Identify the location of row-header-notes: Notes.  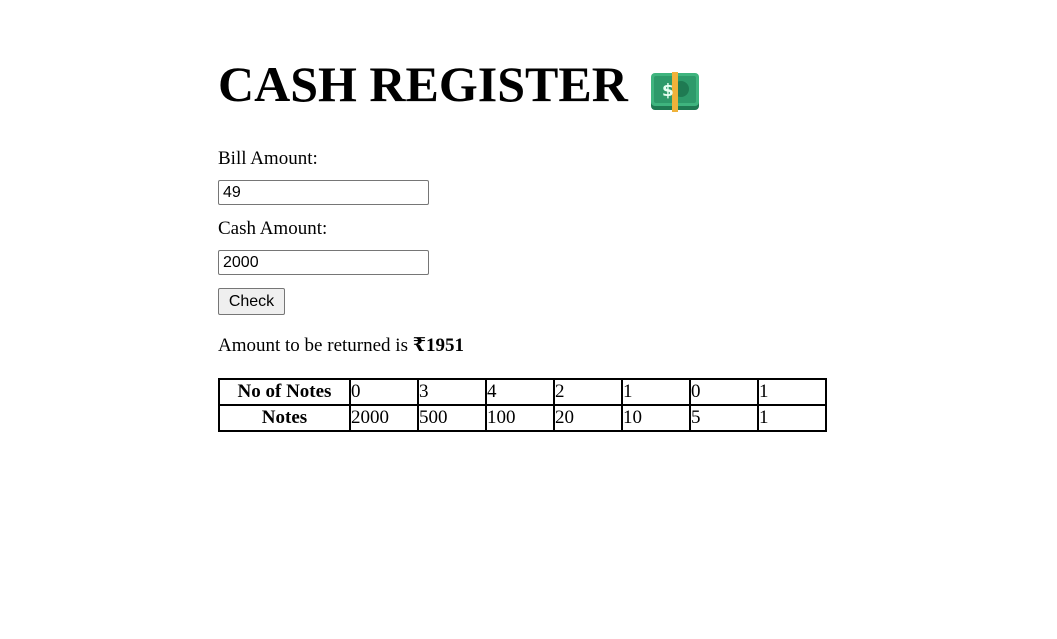
(284, 418).